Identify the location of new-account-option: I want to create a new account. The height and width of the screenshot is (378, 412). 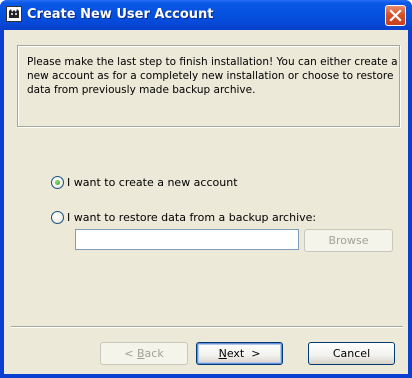
(144, 182).